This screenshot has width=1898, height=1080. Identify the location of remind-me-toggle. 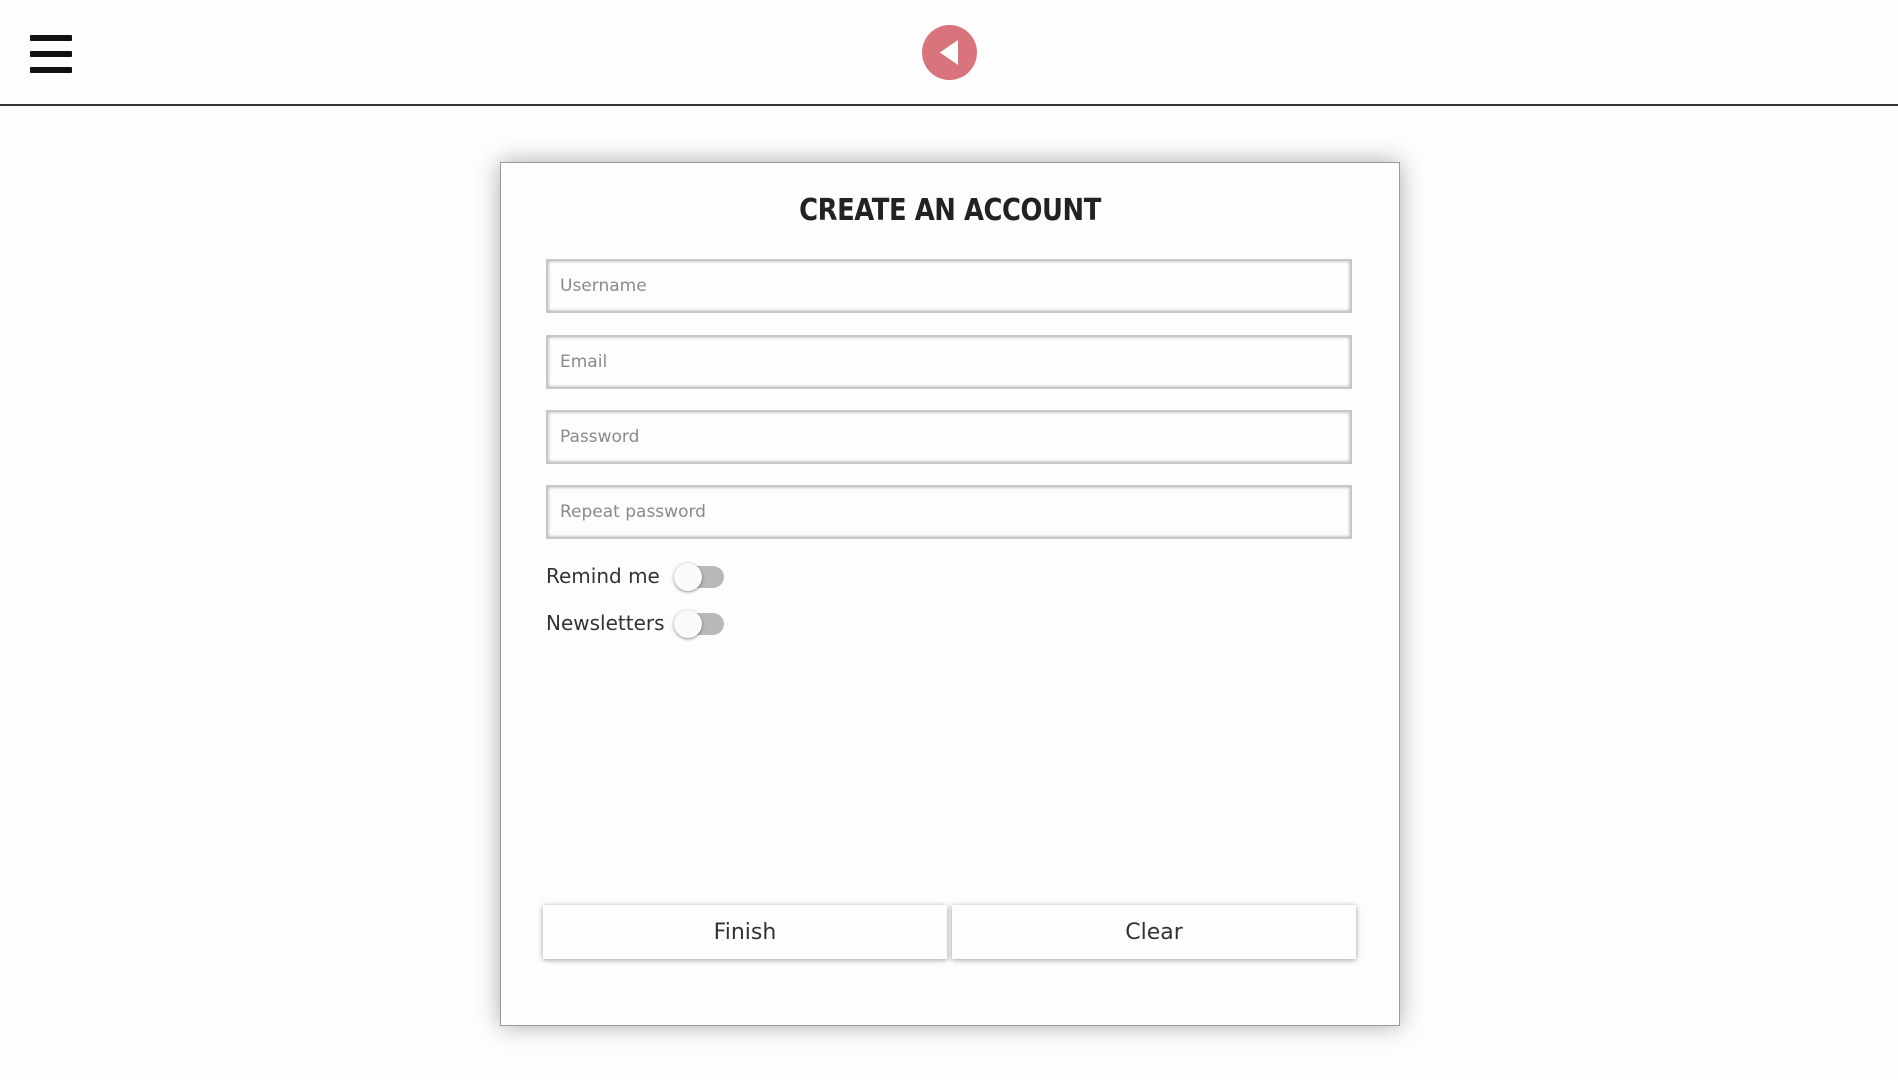
(699, 577).